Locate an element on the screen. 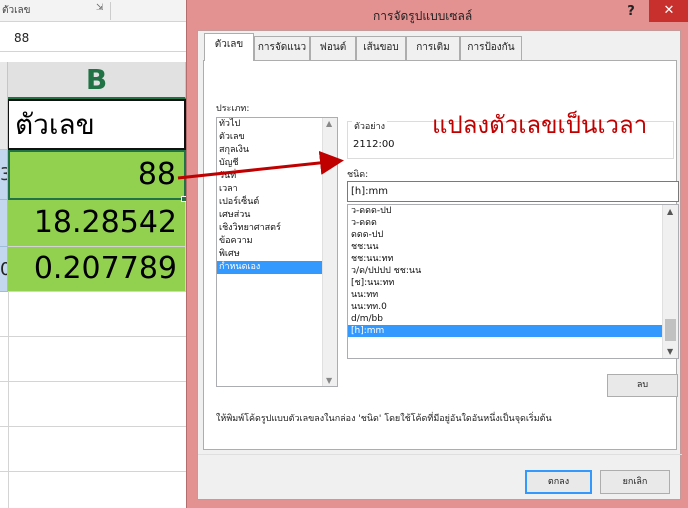  category-item: พิเศษ is located at coordinates (277, 254).